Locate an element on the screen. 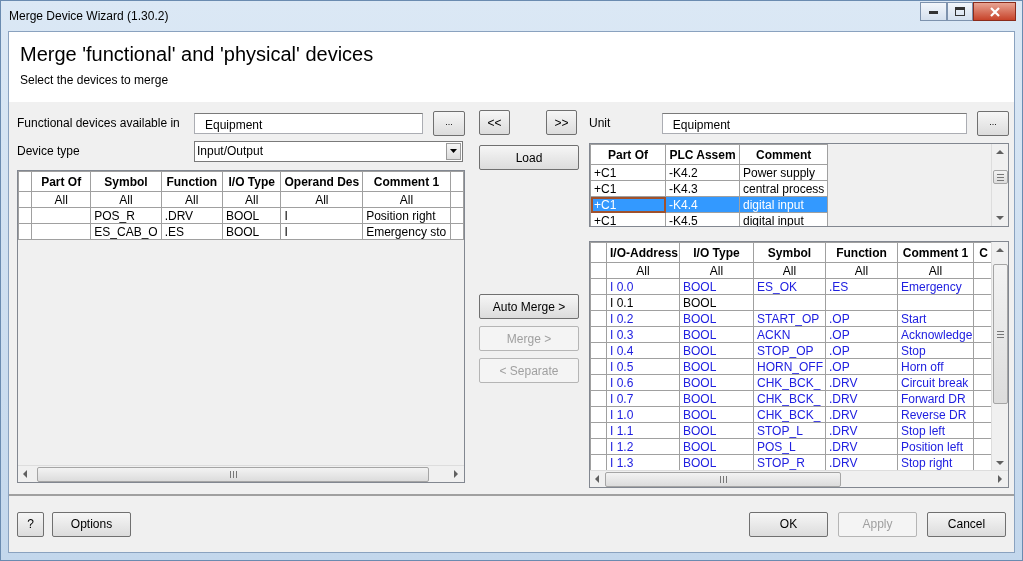 This screenshot has width=1023, height=561. maximize-button is located at coordinates (960, 11).